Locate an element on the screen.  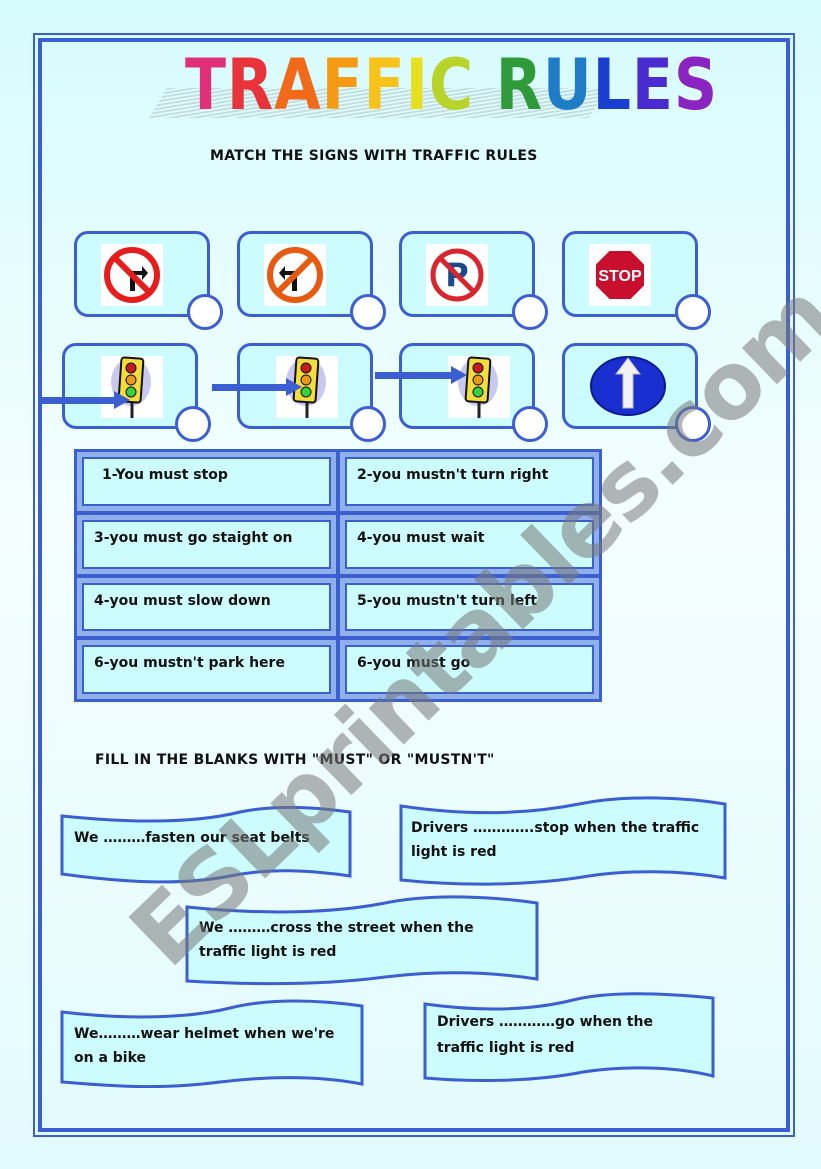
sentence-line: We………wear helmet when we're is located at coordinates (204, 1034).